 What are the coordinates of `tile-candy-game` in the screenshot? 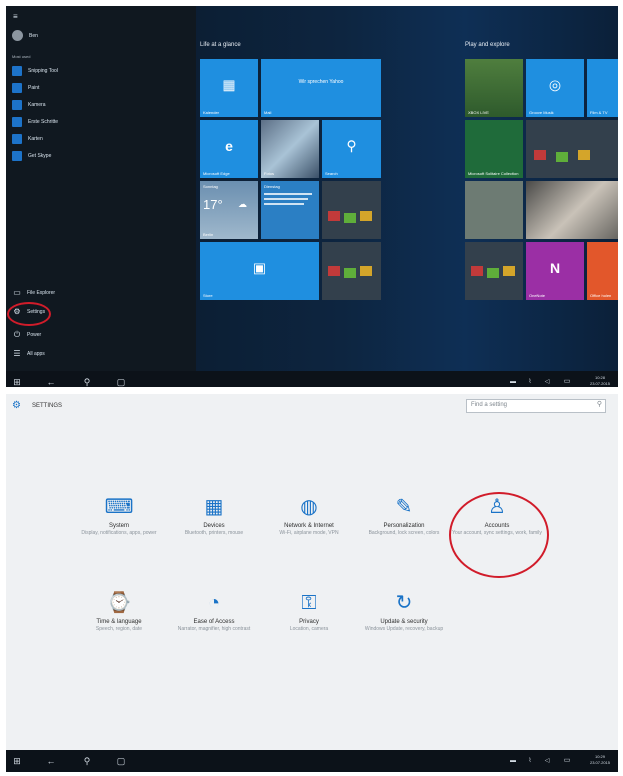 It's located at (351, 210).